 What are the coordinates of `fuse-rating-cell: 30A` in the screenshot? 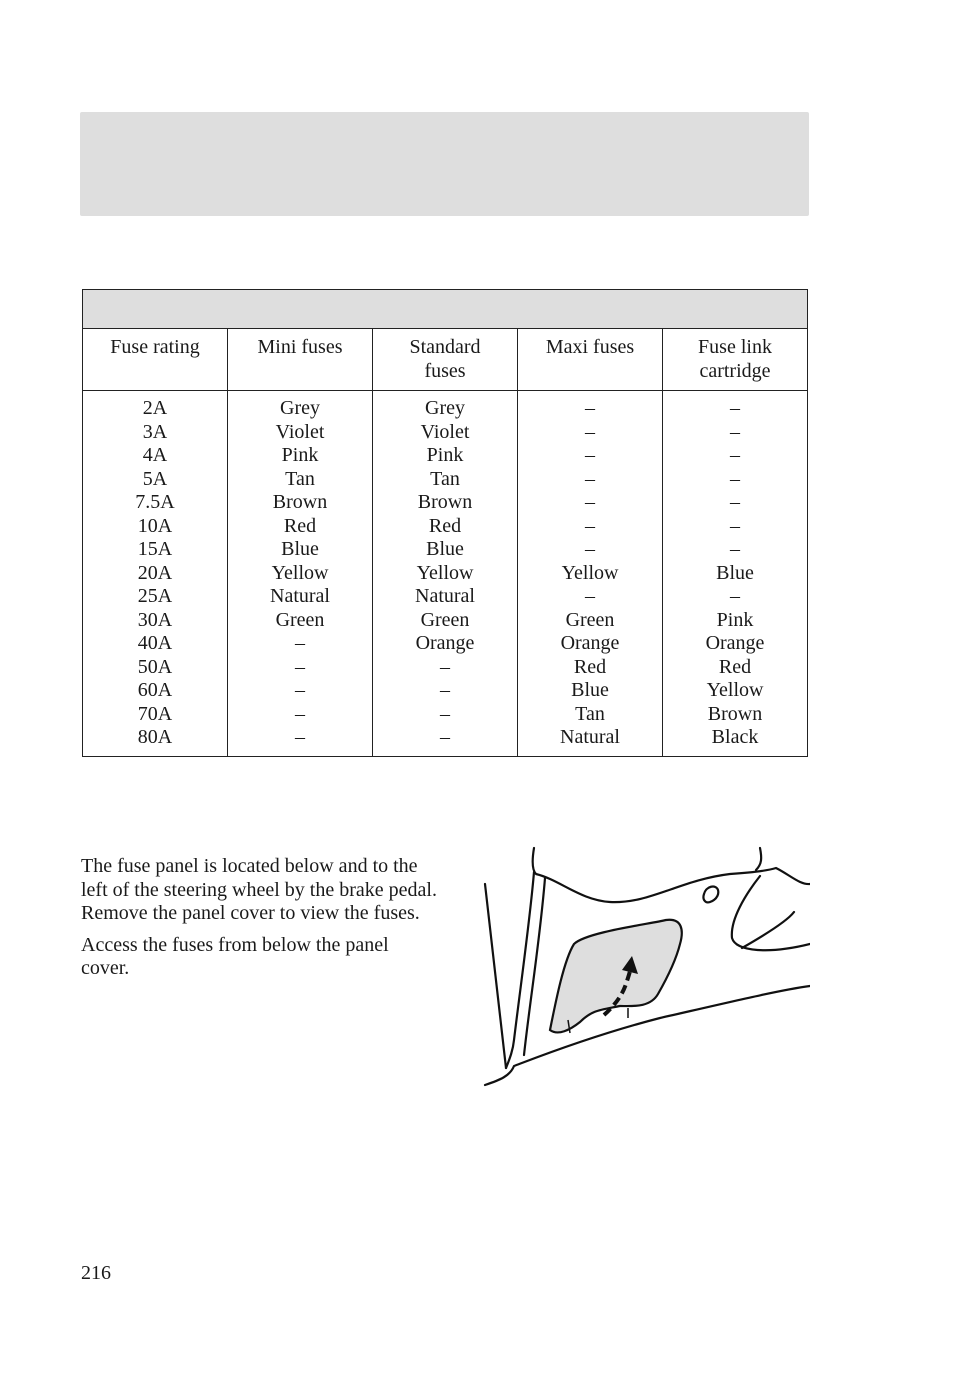 It's located at (155, 619).